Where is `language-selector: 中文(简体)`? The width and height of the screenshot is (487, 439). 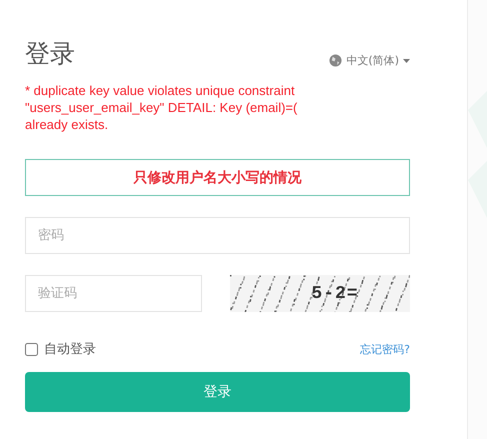
language-selector: 中文(简体) is located at coordinates (372, 60).